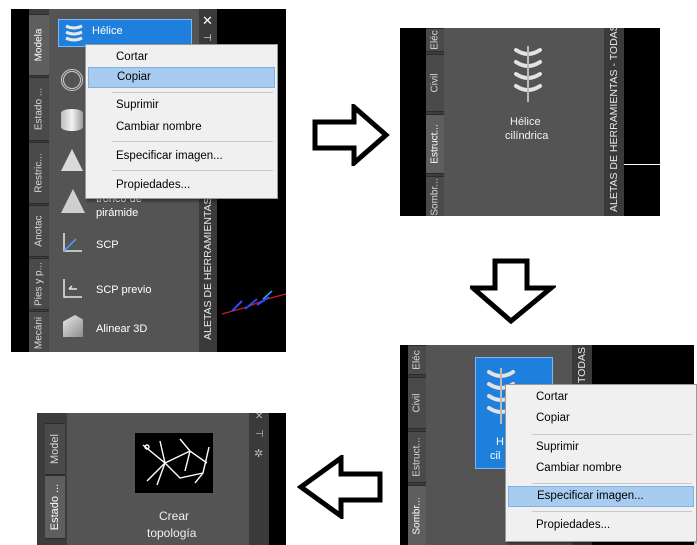 Image resolution: width=697 pixels, height=545 pixels. Describe the element at coordinates (495, 456) in the screenshot. I see `tool-label-fragment: cil` at that location.